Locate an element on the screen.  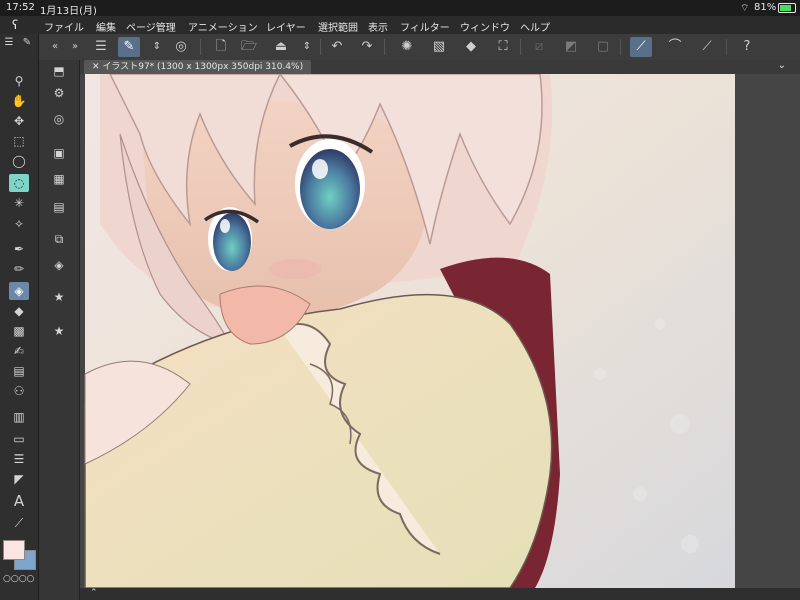
hamburger-menu-icon: ☰ is located at coordinates (101, 47).